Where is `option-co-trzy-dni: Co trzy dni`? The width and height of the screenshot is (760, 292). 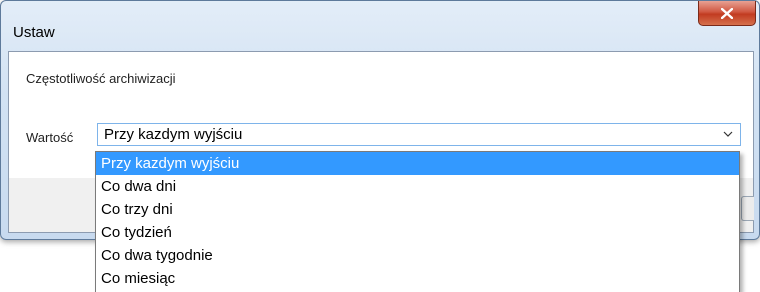 option-co-trzy-dni: Co trzy dni is located at coordinates (417, 209).